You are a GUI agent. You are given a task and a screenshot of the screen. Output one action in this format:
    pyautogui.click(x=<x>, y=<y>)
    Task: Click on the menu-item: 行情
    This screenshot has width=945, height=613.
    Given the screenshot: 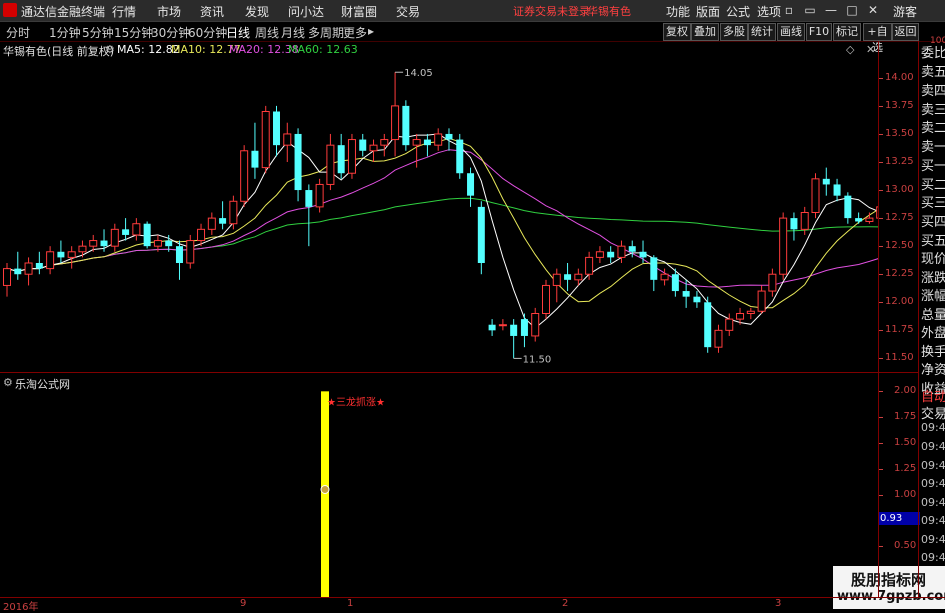 What is the action you would take?
    pyautogui.click(x=124, y=11)
    